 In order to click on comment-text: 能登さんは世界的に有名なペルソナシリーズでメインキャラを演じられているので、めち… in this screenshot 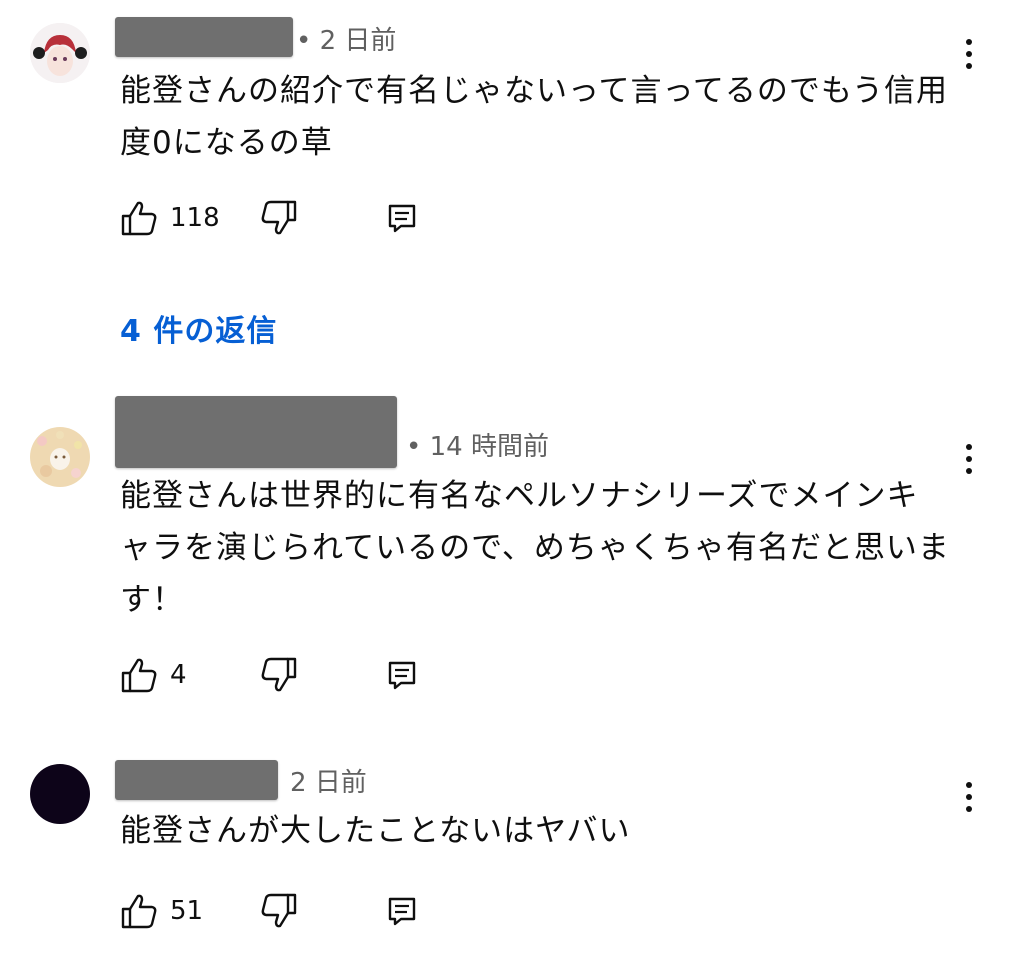, I will do `click(535, 548)`.